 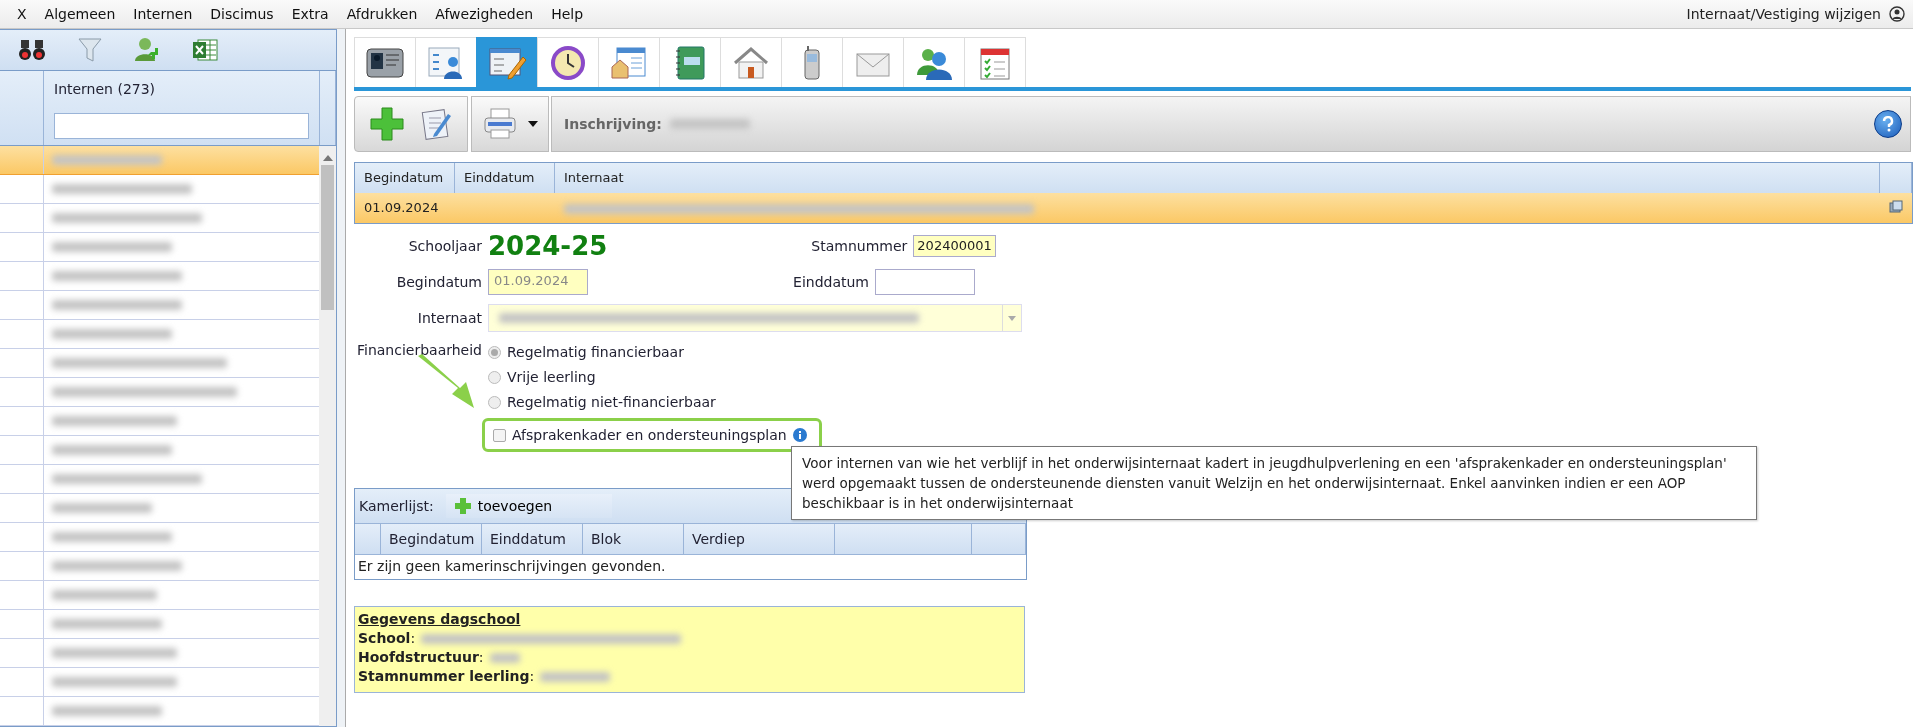 I want to click on printer-icon, so click(x=500, y=124).